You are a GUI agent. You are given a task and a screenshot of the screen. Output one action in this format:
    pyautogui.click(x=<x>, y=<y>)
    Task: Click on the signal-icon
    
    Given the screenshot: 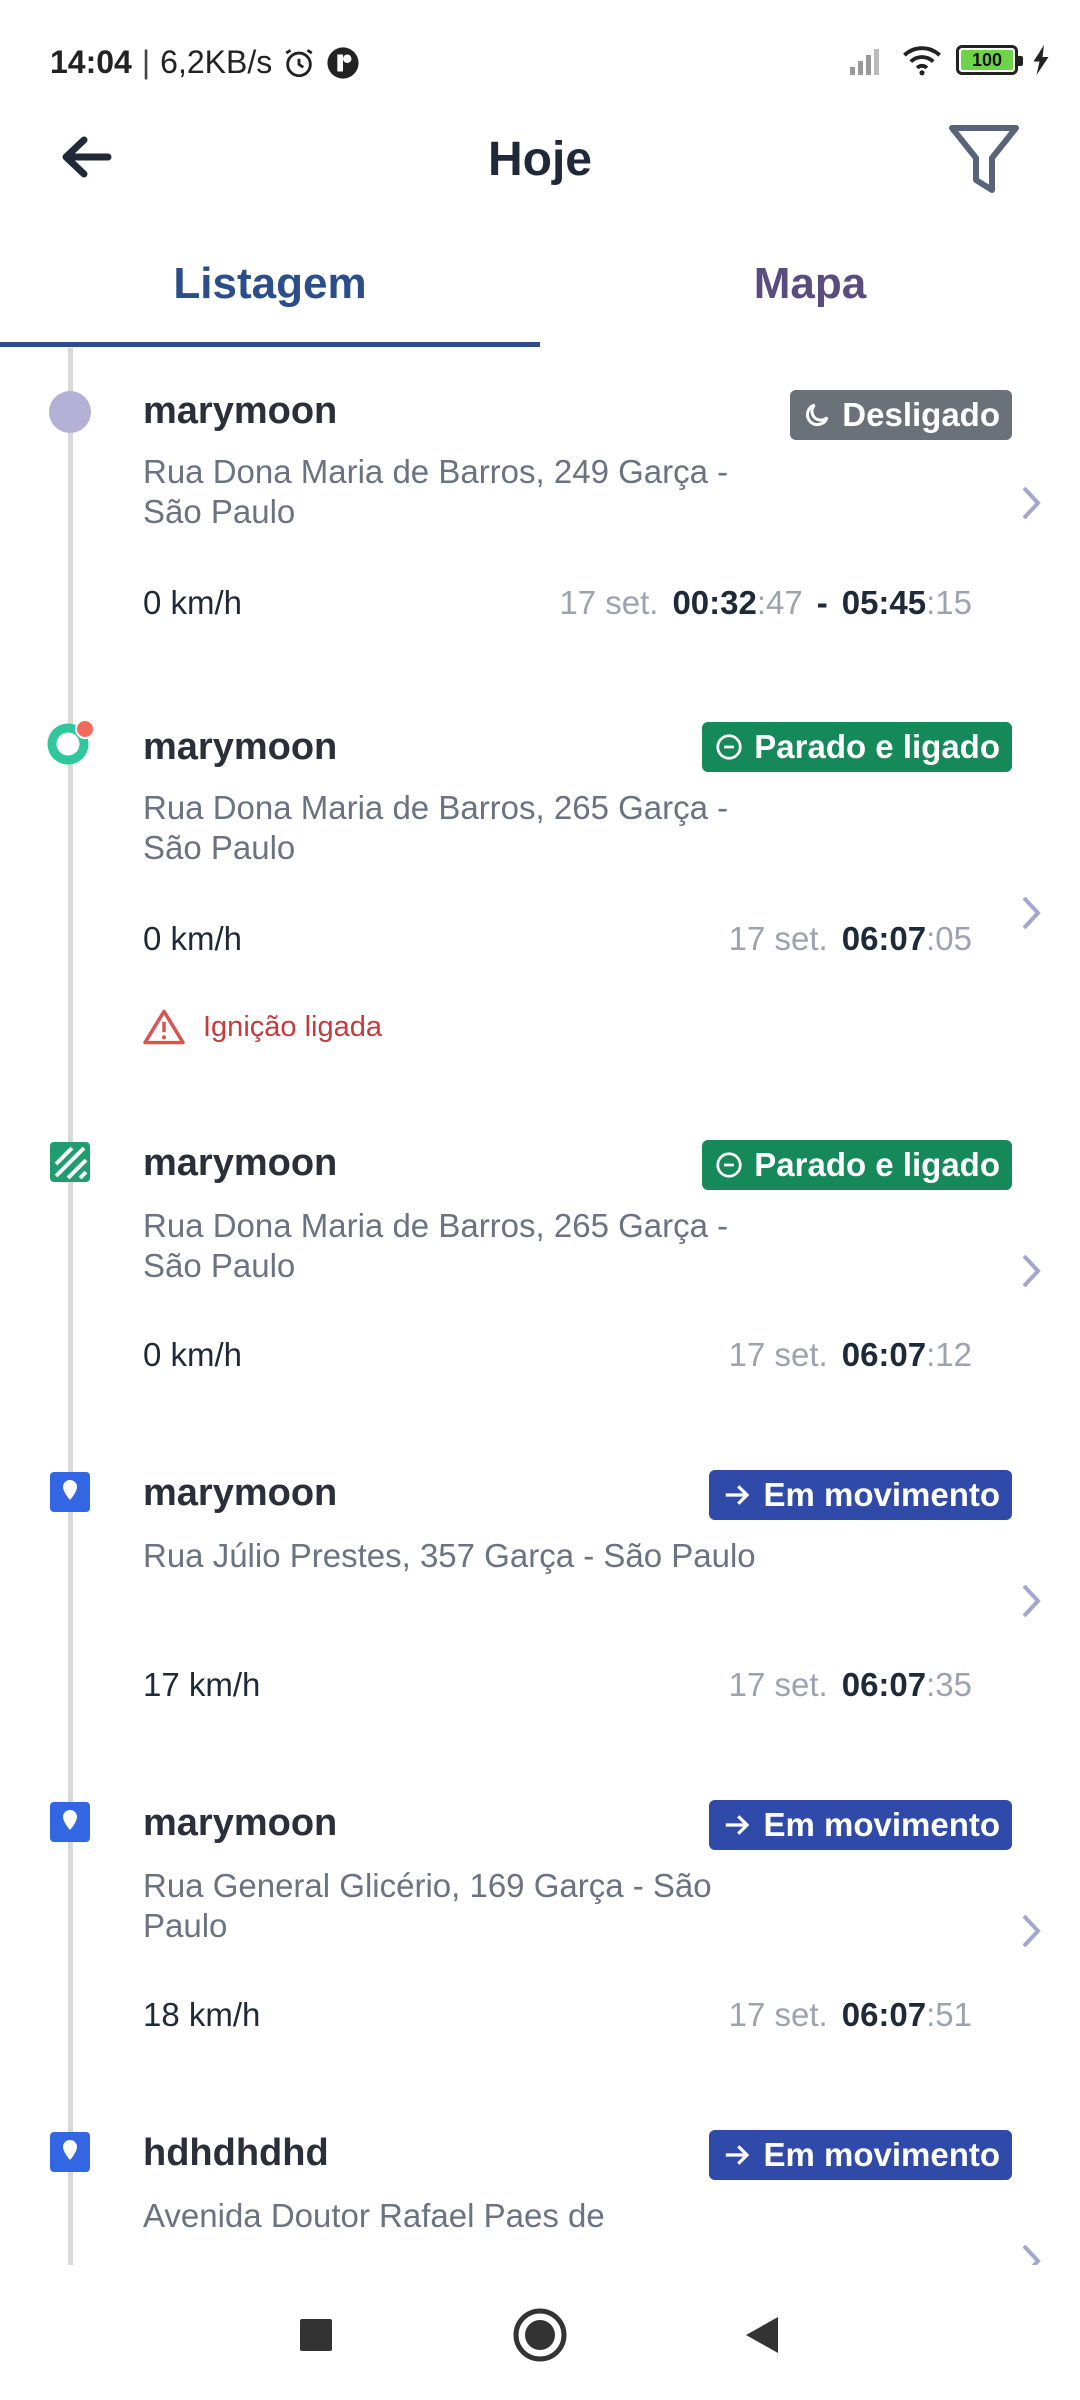 What is the action you would take?
    pyautogui.click(x=864, y=62)
    